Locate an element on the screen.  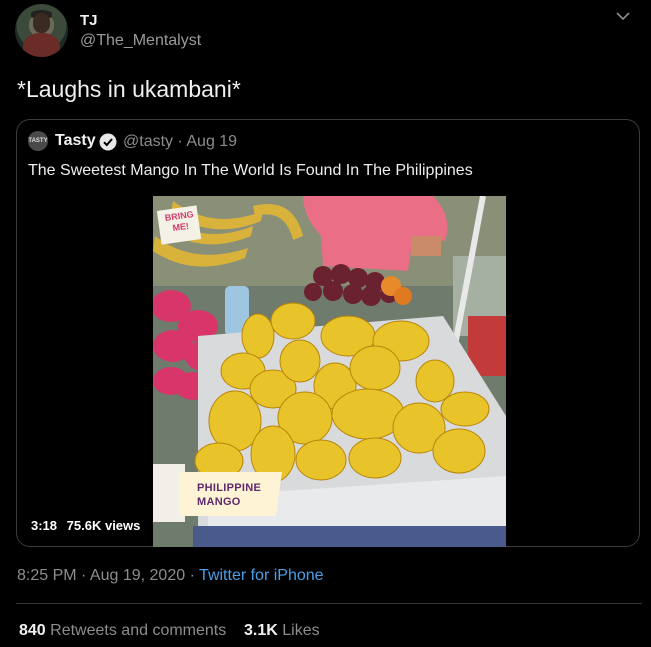
engagement-counts: 840 Retweets and comments 3.1K Likes is located at coordinates (169, 631).